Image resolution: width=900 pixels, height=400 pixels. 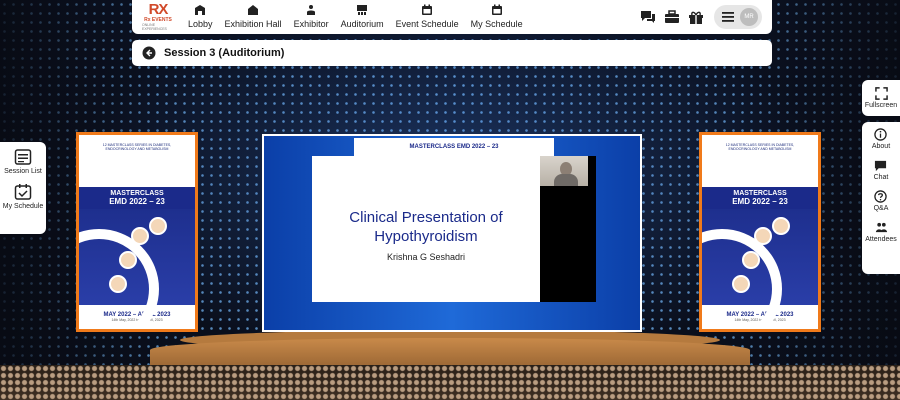 What do you see at coordinates (738, 17) in the screenshot?
I see `user-menu: MR` at bounding box center [738, 17].